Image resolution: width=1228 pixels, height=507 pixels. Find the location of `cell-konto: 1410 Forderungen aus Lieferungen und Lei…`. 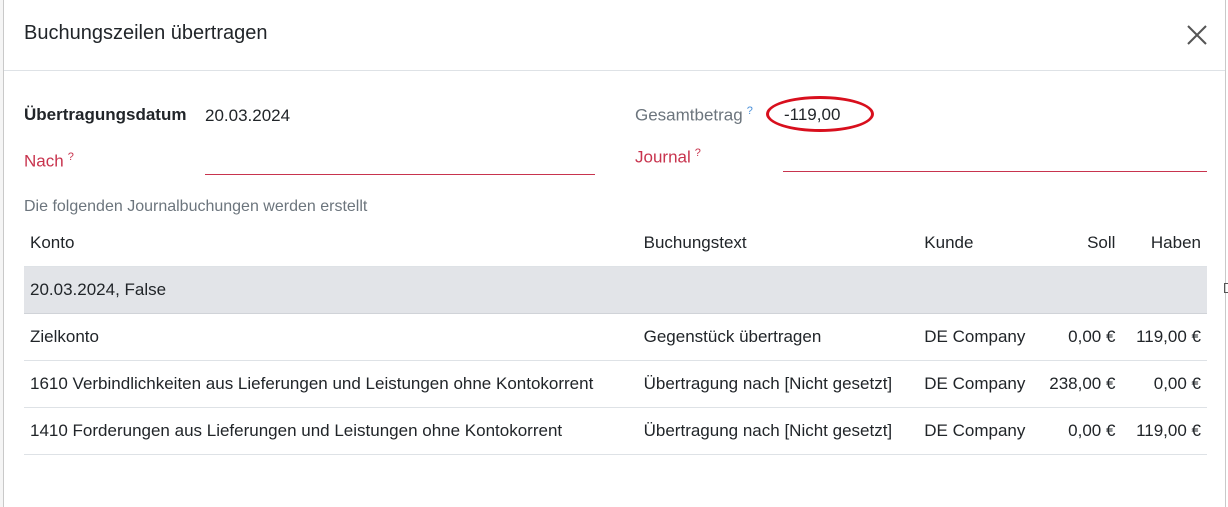

cell-konto: 1410 Forderungen aus Lieferungen und Lei… is located at coordinates (331, 431).